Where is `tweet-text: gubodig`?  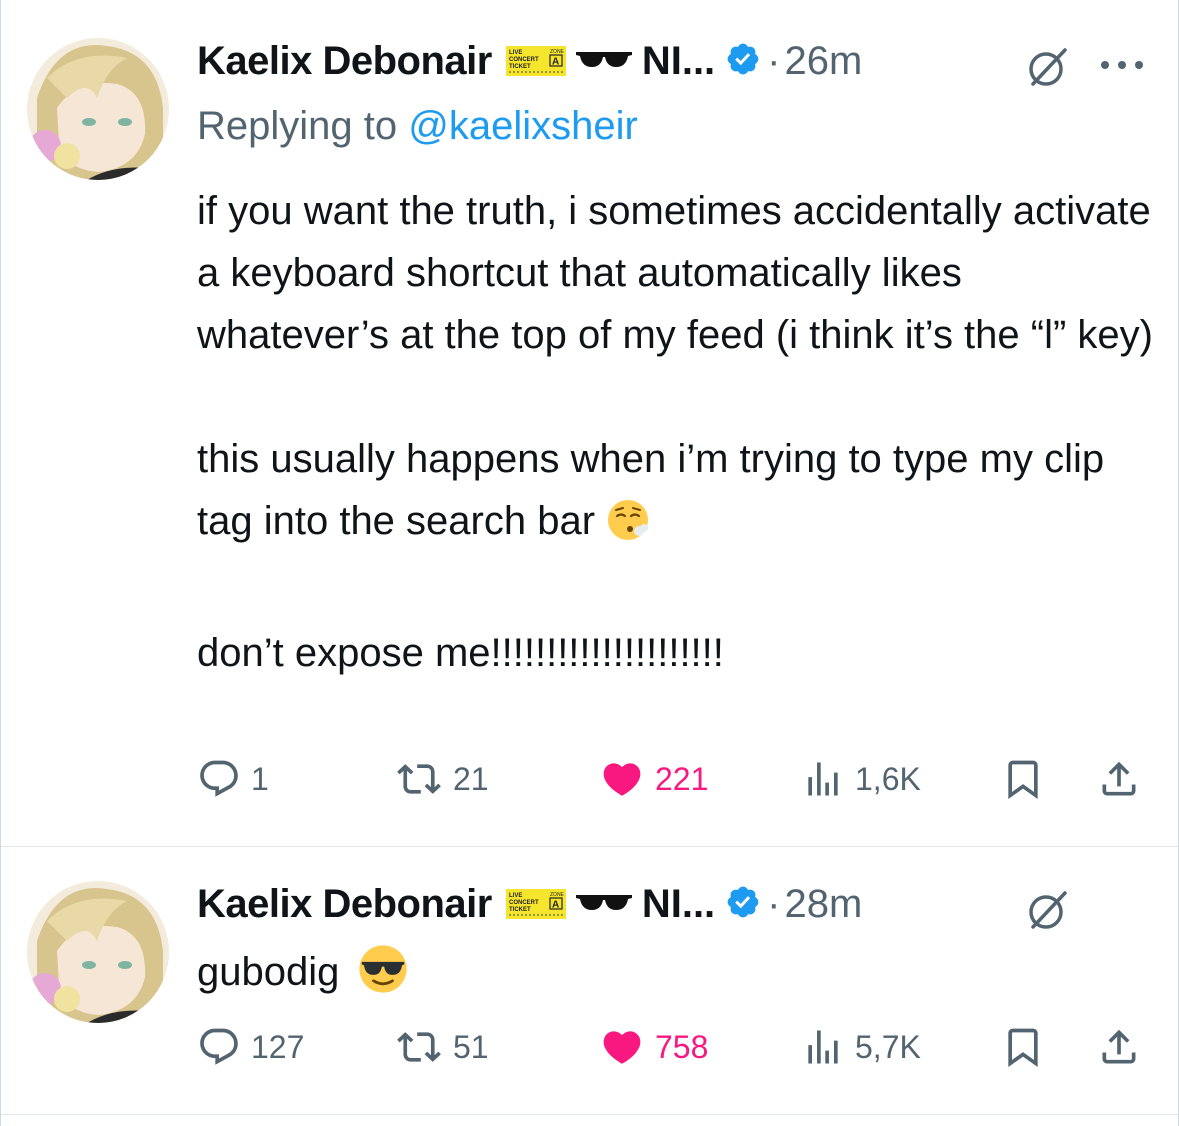
tweet-text: gubodig is located at coordinates (677, 975).